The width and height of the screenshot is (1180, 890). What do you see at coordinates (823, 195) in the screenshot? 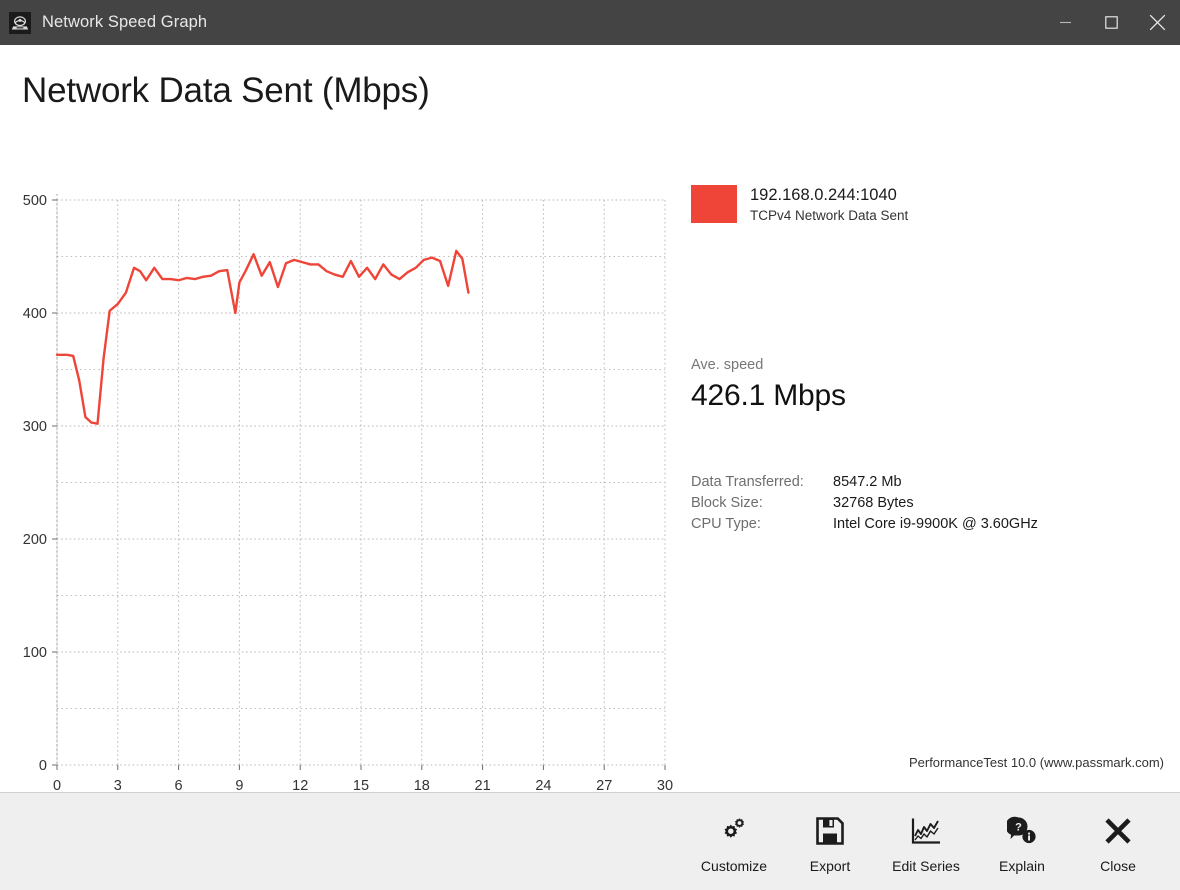
I see `legend-series-title: 192.168.0.244:1040` at bounding box center [823, 195].